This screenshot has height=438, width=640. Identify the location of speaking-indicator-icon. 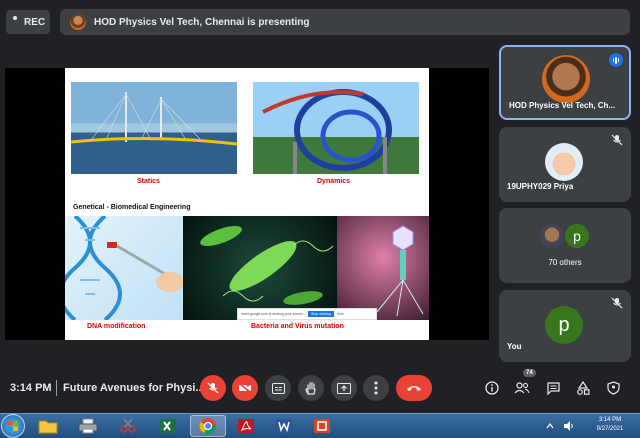
(616, 60).